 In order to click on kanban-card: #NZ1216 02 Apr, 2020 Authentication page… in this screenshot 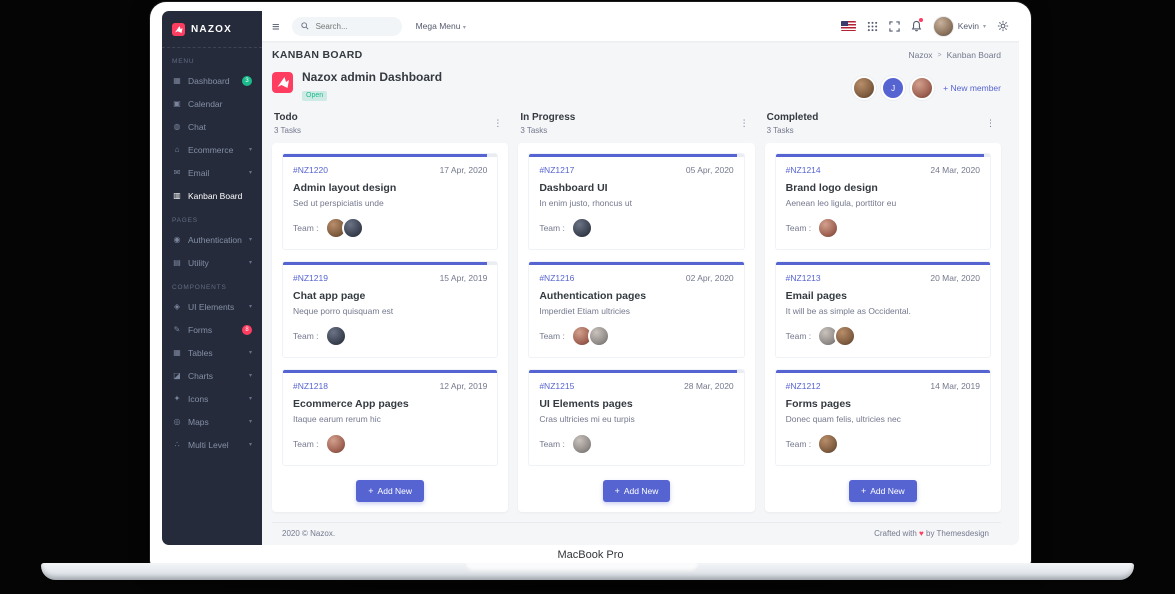, I will do `click(636, 309)`.